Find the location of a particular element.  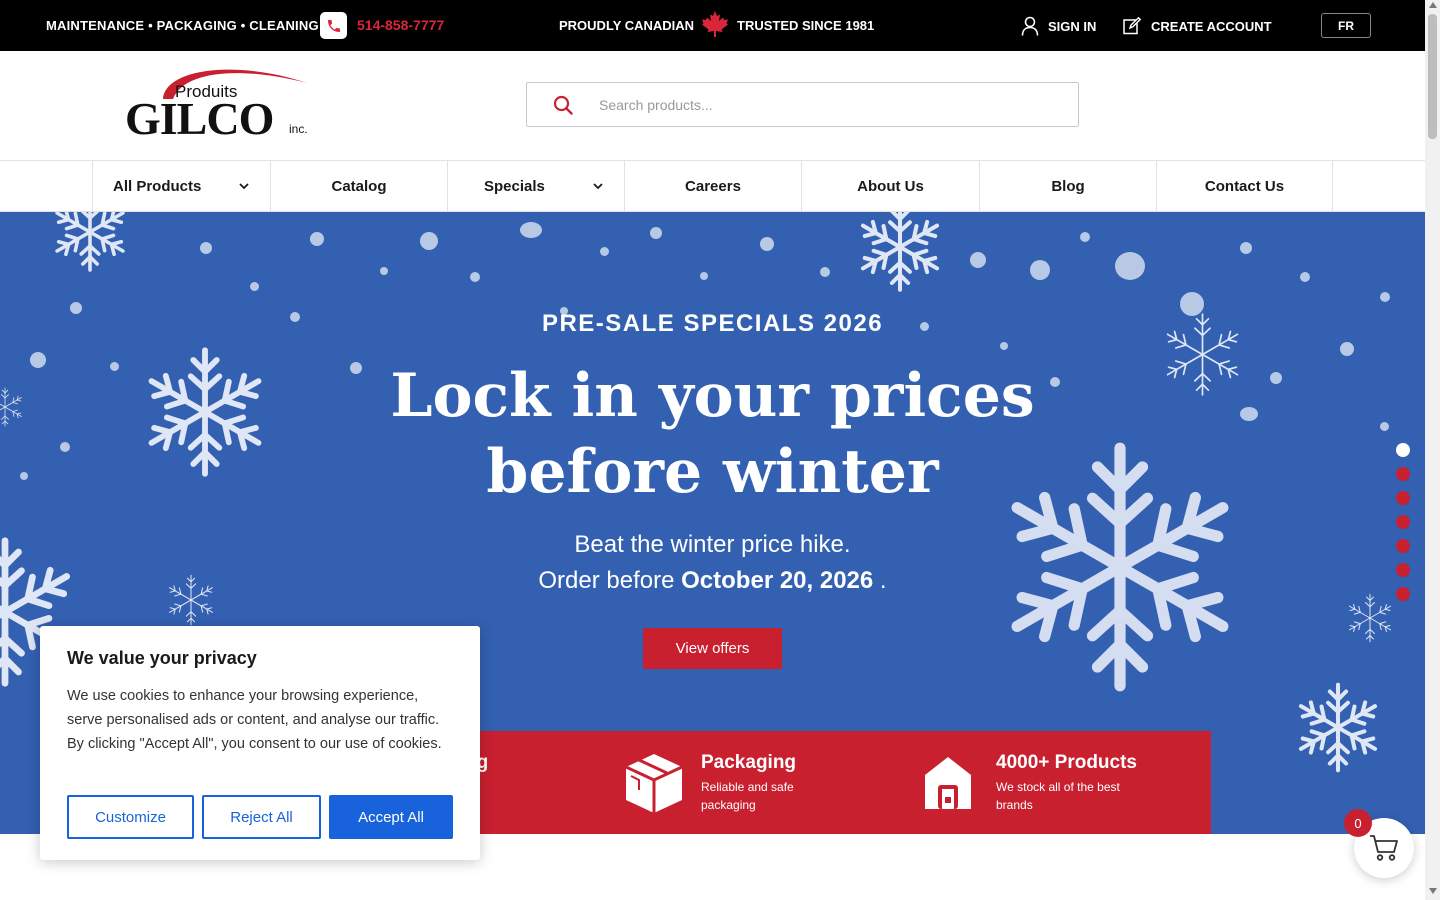

cookie-reject-button: Reject All is located at coordinates (261, 817).